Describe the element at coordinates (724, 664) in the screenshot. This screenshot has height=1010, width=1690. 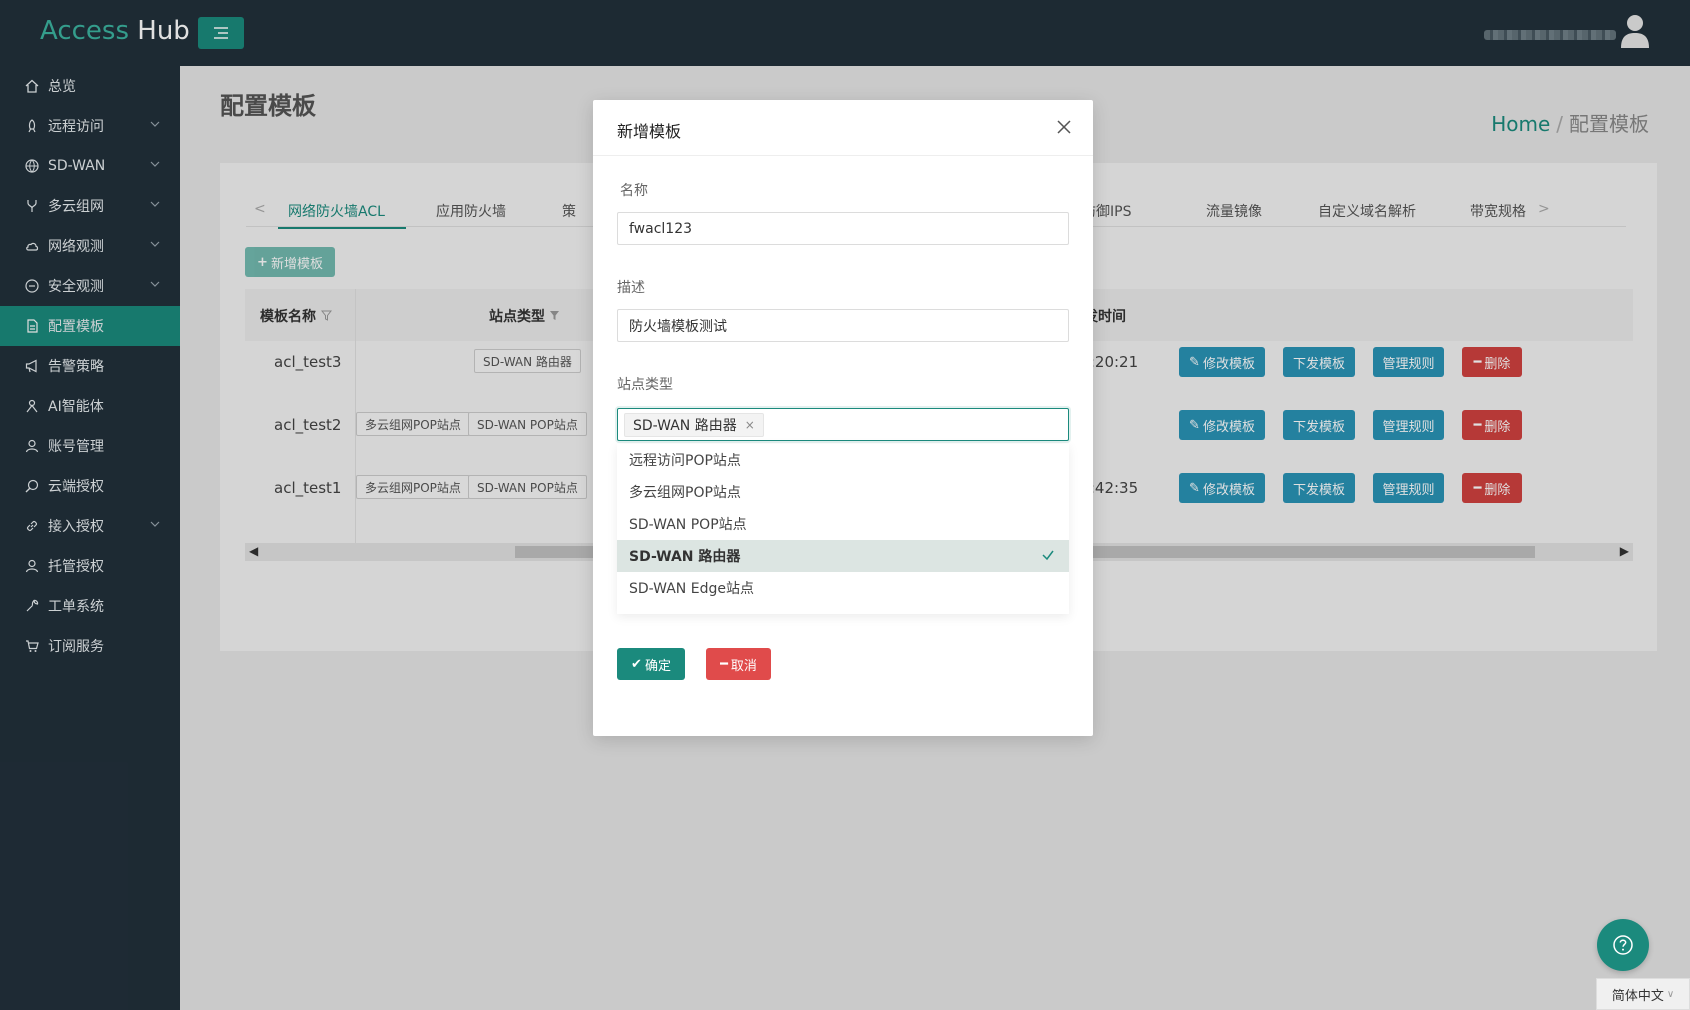
I see `minus-icon: ━` at that location.